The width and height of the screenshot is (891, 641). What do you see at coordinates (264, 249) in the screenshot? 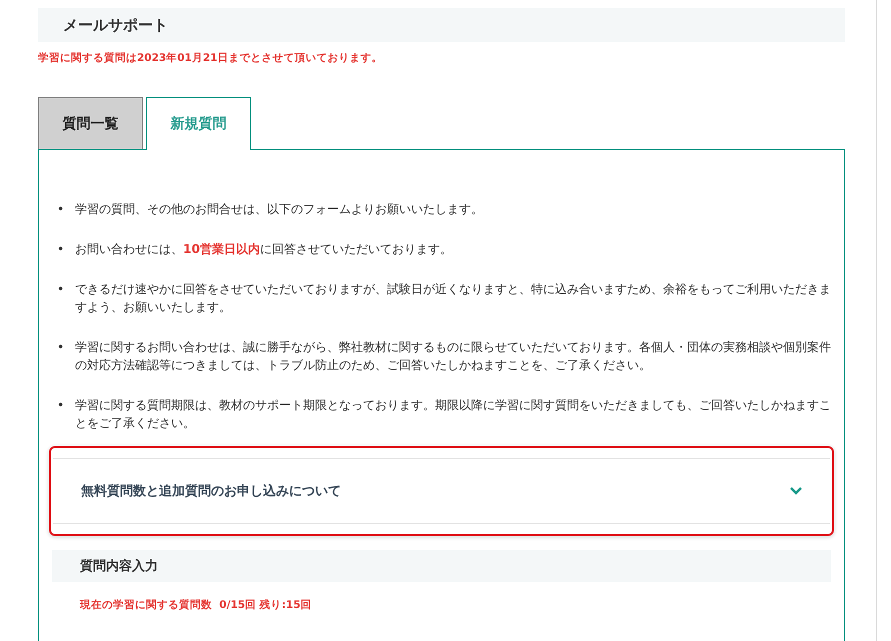
I see `note-text: お問い合わせには、10営業日以内に回答させていただいております。` at bounding box center [264, 249].